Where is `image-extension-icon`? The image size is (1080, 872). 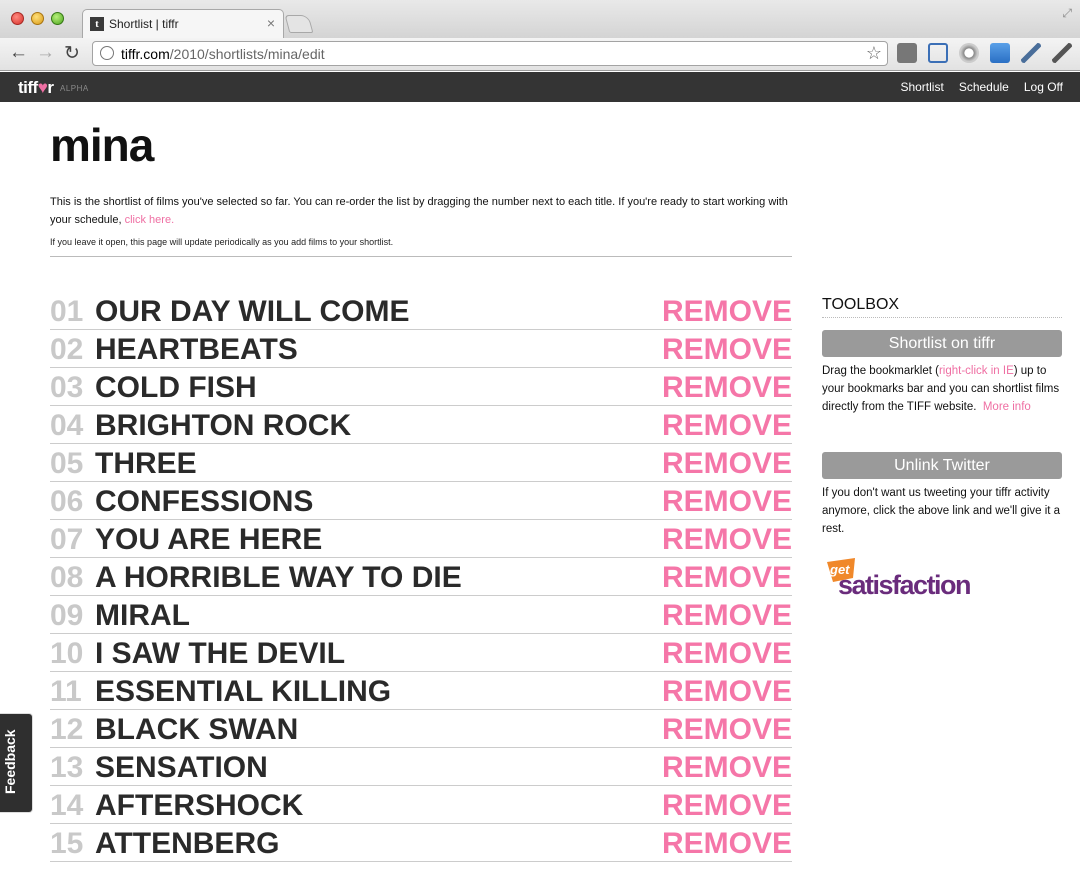 image-extension-icon is located at coordinates (1000, 53).